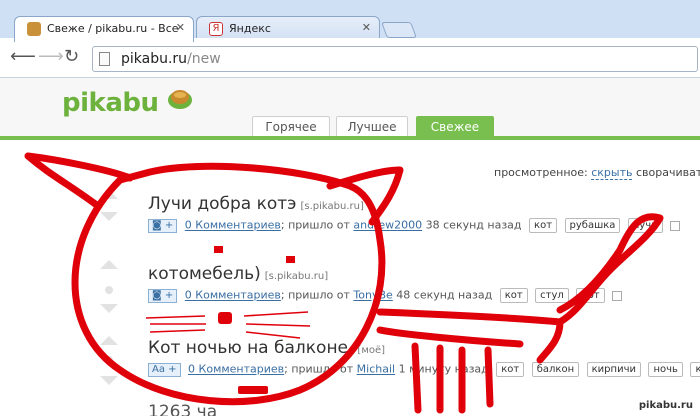  What do you see at coordinates (71, 57) in the screenshot?
I see `reload-icon: ↻` at bounding box center [71, 57].